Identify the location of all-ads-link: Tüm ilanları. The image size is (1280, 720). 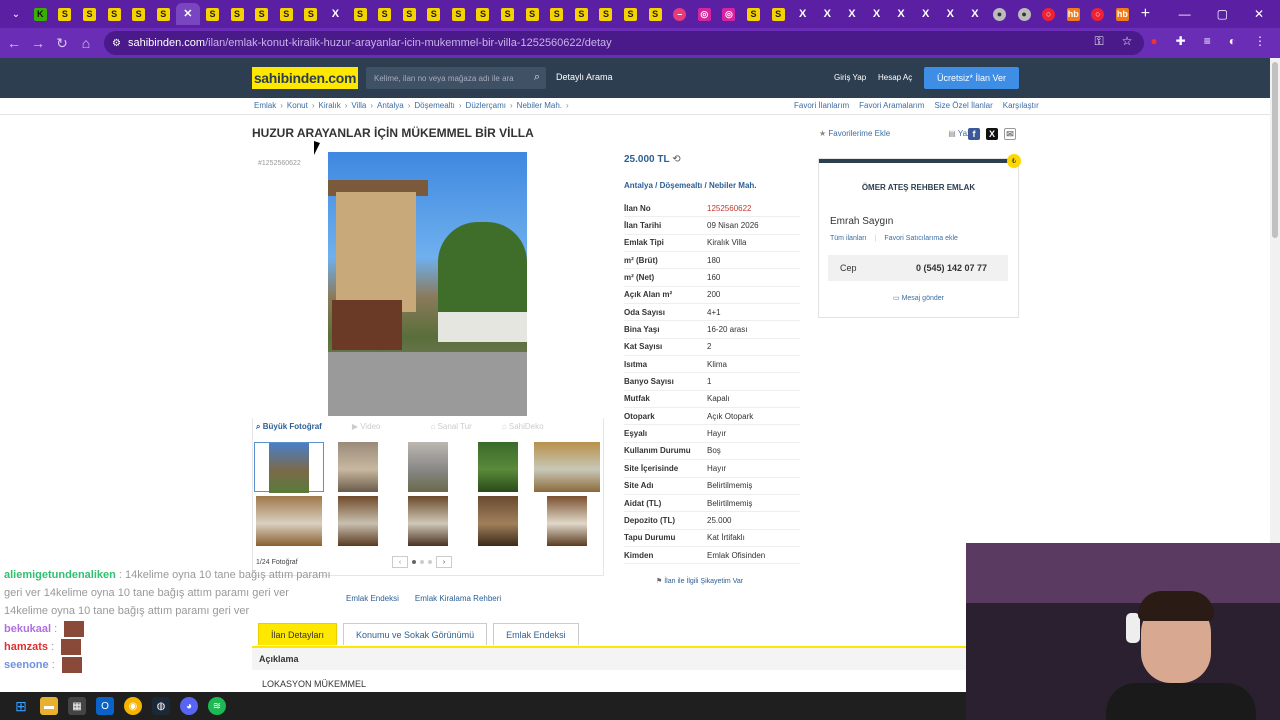
(848, 238).